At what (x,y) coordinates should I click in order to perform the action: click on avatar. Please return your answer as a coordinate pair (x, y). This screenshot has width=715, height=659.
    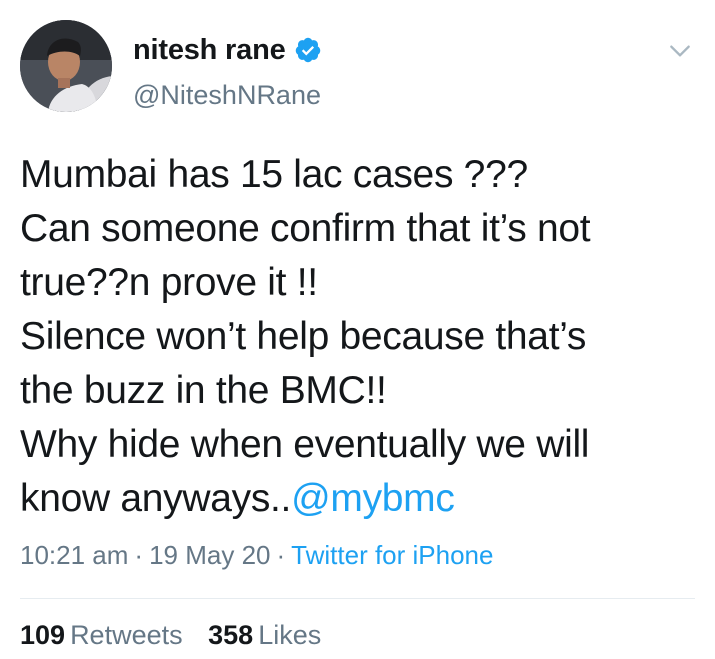
    Looking at the image, I should click on (66, 66).